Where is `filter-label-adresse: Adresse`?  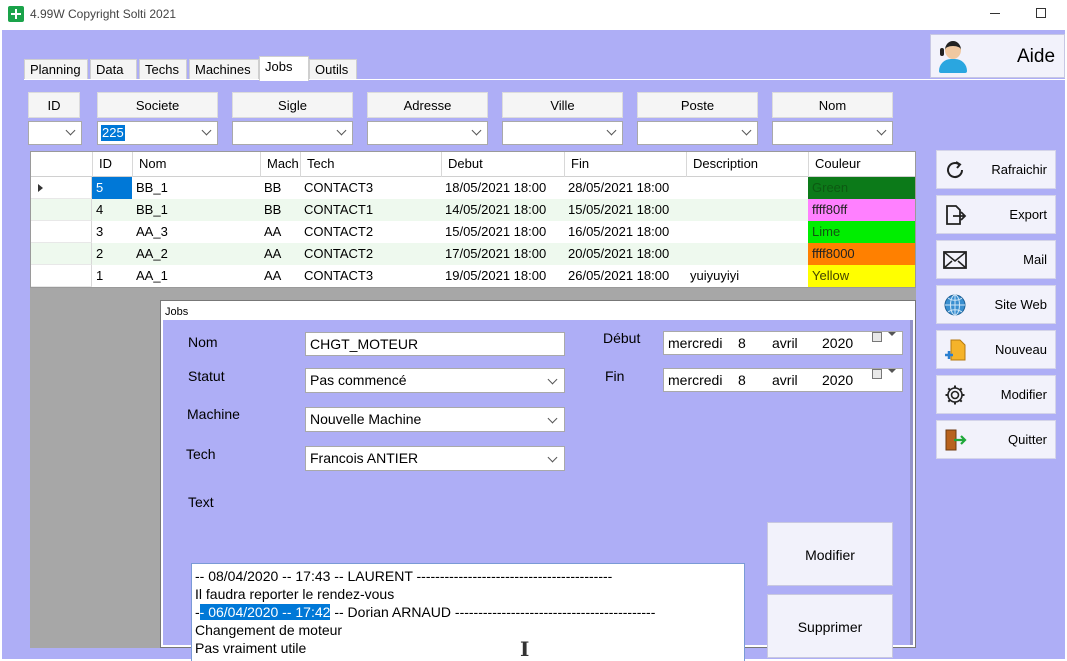 filter-label-adresse: Adresse is located at coordinates (427, 105).